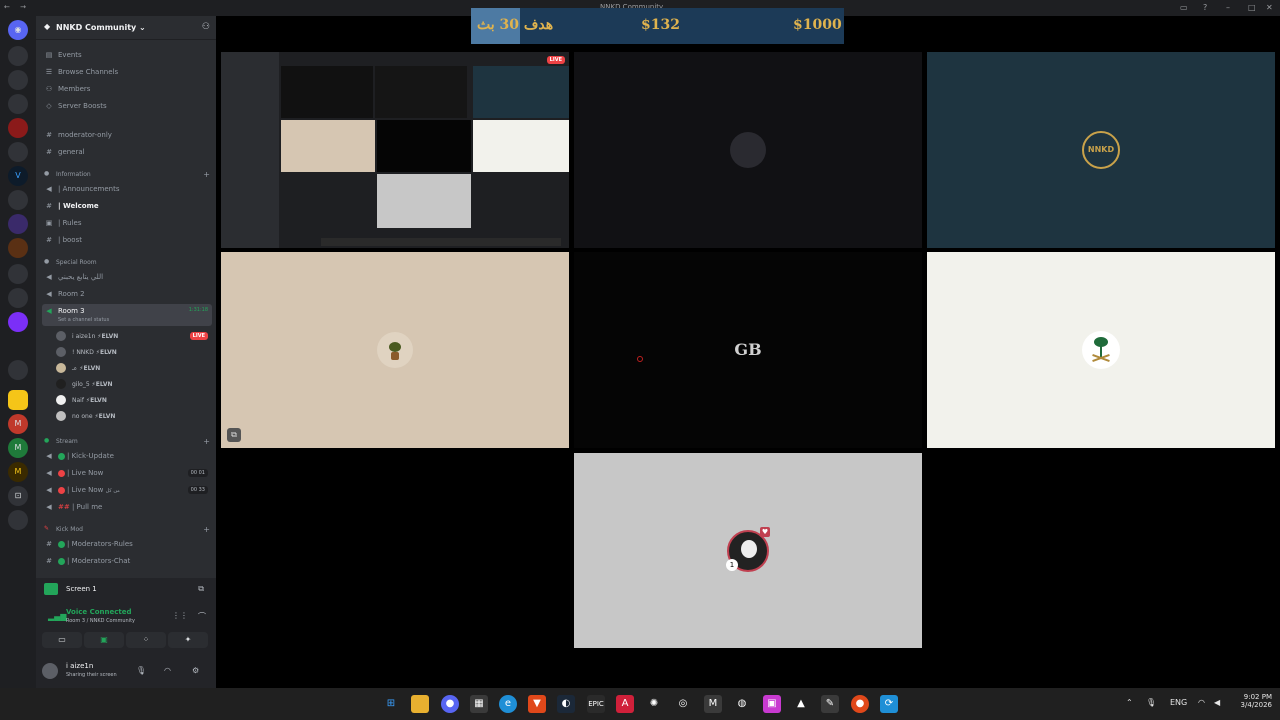 The image size is (1280, 720). Describe the element at coordinates (395, 350) in the screenshot. I see `participant-tile-plant: ⧉` at that location.